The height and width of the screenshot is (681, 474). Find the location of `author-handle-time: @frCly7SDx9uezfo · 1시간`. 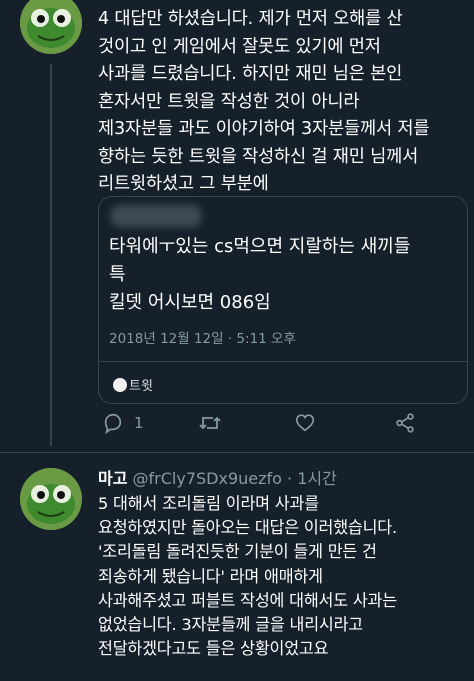

author-handle-time: @frCly7SDx9uezfo · 1시간 is located at coordinates (232, 478).